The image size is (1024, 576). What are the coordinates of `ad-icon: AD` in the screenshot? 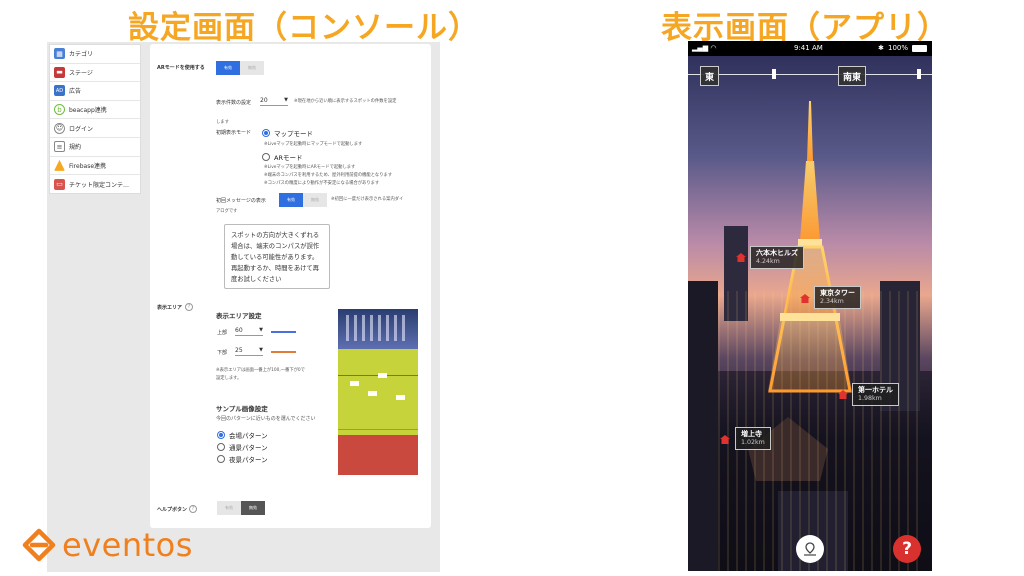 It's located at (59, 91).